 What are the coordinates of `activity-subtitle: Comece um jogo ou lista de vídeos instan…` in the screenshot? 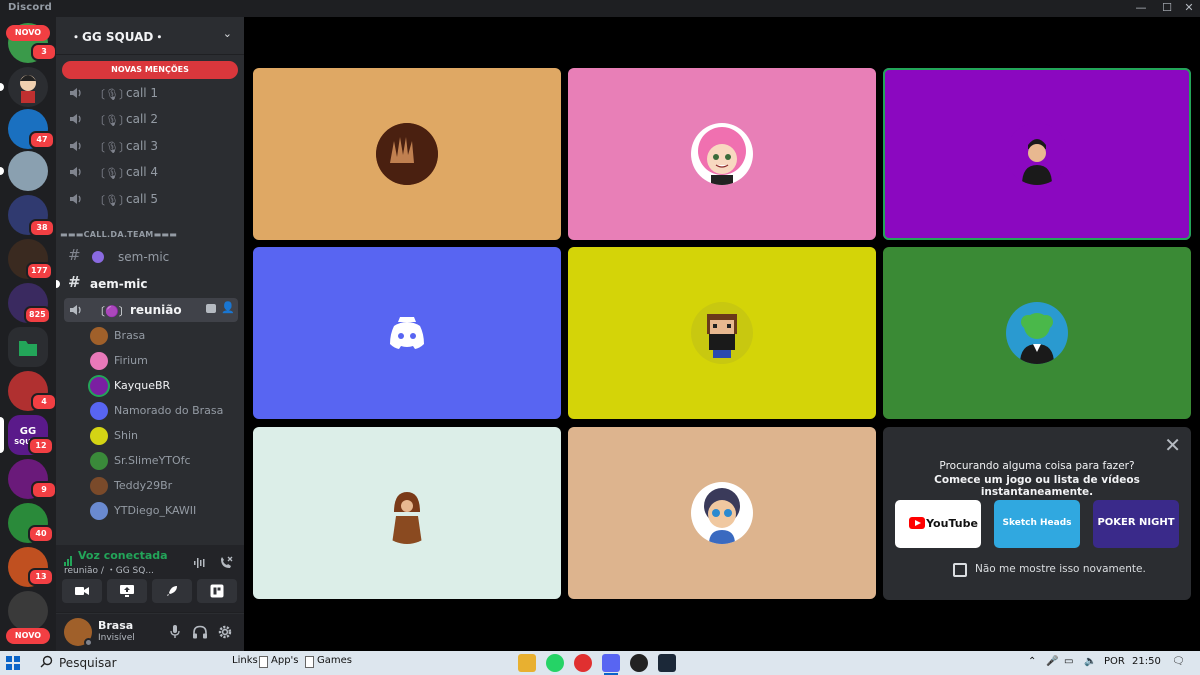 It's located at (1037, 486).